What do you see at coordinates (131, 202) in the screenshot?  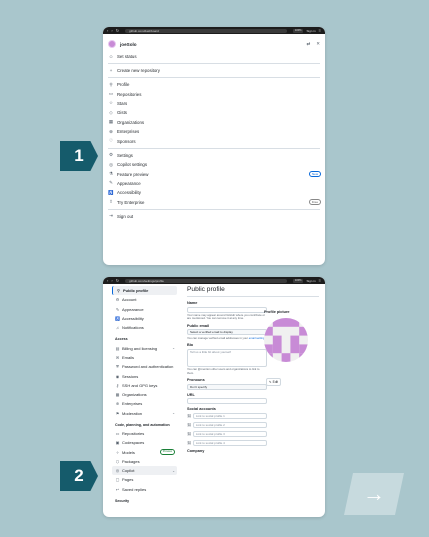 I see `menu-item-label: Try Enterprise` at bounding box center [131, 202].